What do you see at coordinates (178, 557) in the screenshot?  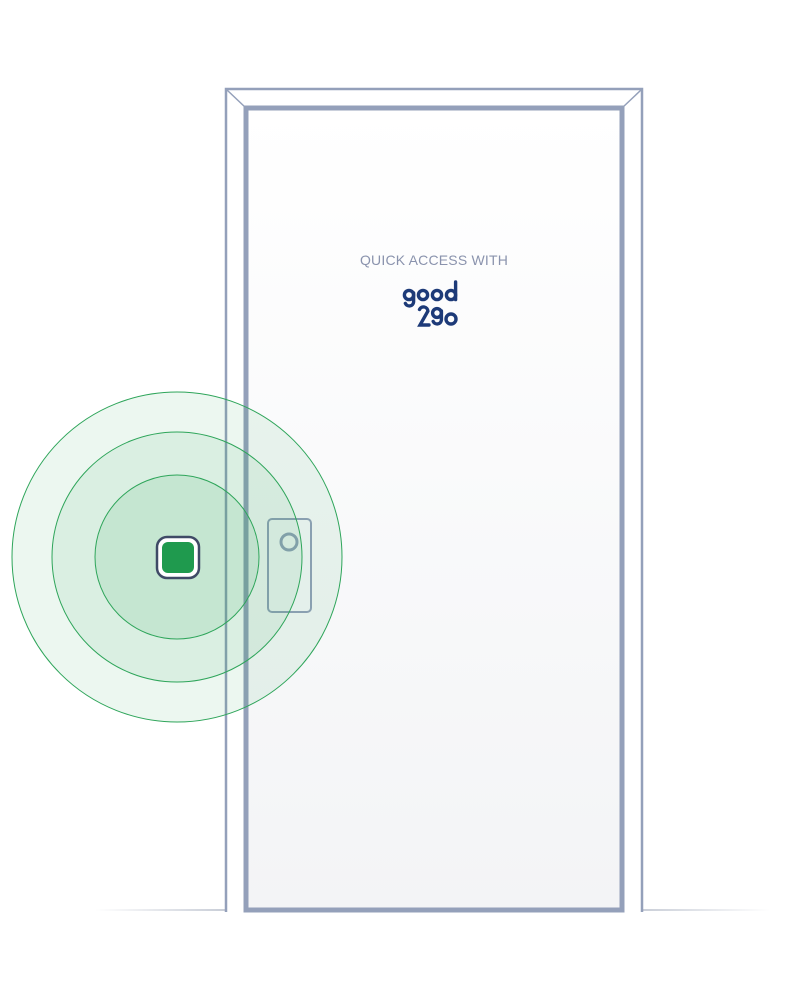 I see `key-fob-icon` at bounding box center [178, 557].